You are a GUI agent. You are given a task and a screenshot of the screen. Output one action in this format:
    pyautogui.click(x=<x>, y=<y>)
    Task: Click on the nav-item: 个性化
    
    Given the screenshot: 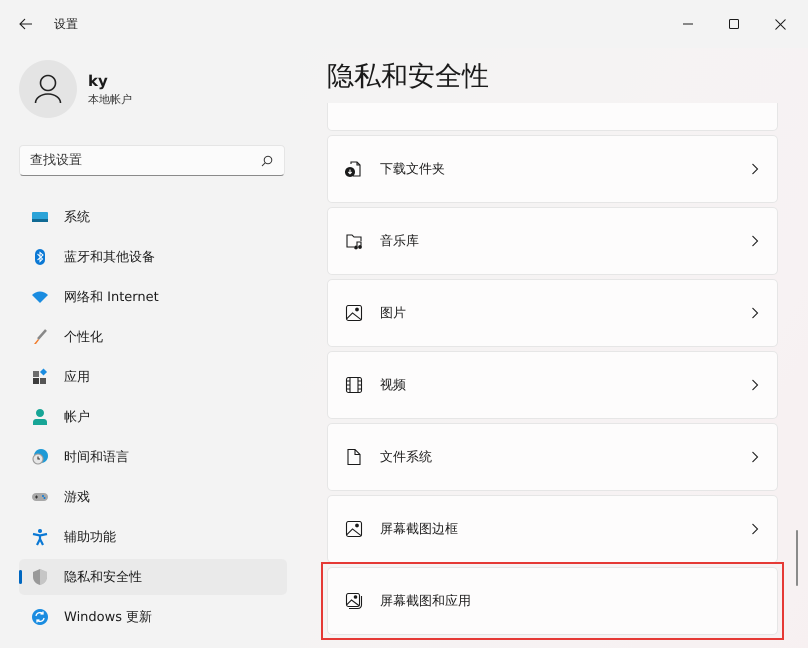 What is the action you would take?
    pyautogui.click(x=153, y=337)
    